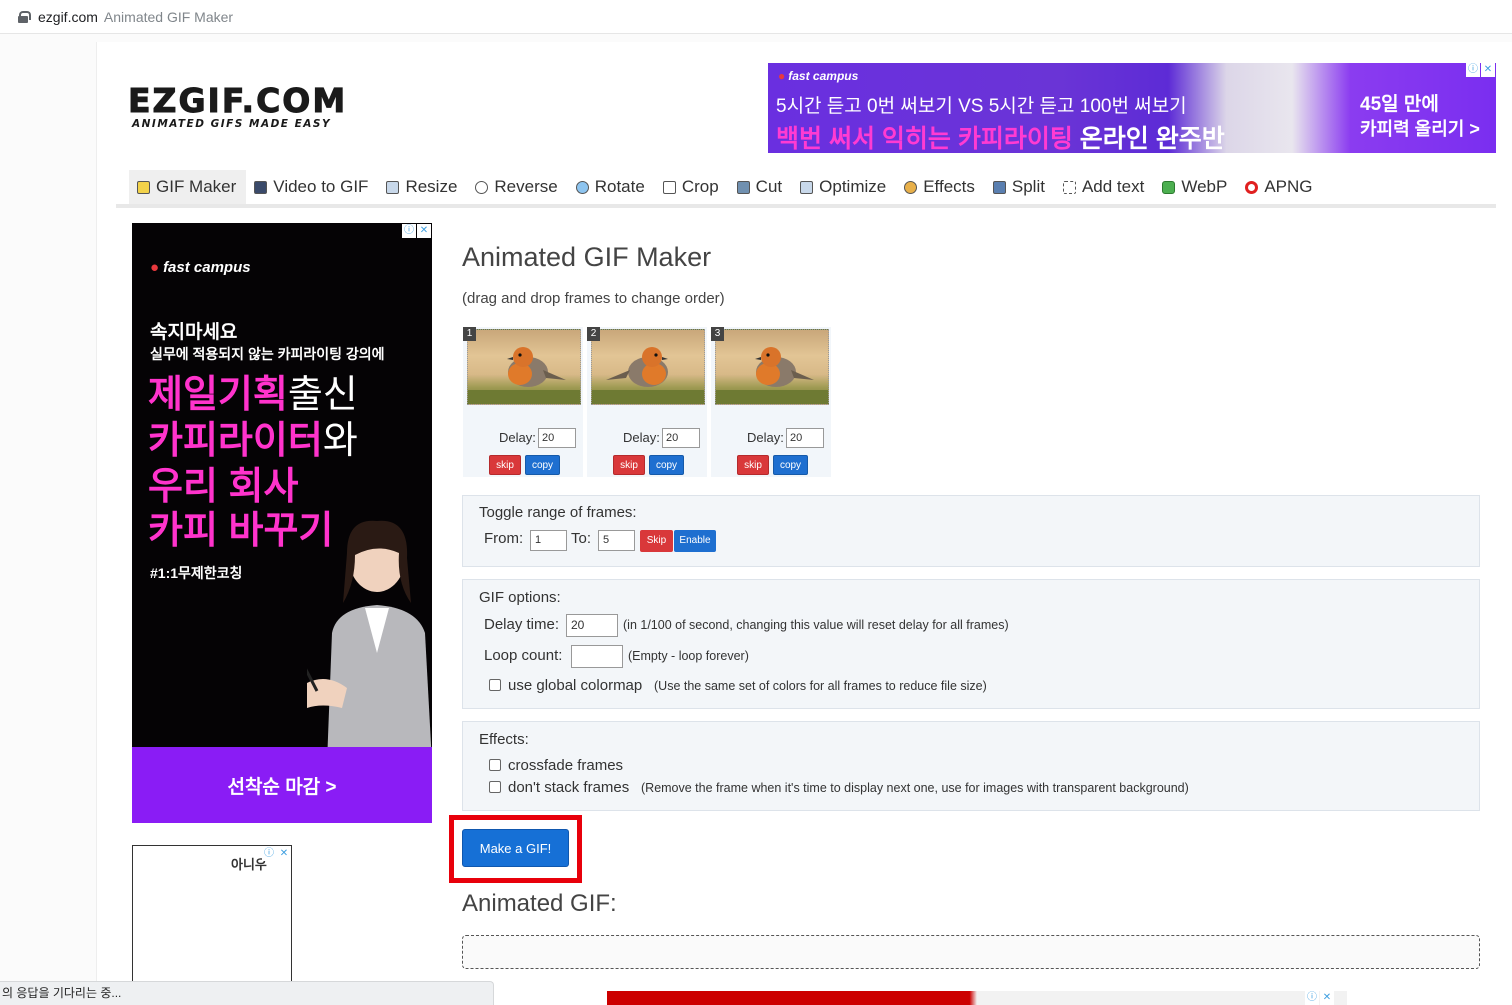  I want to click on ad-line-1: 5시간 듣고 0번 써보기 VS 5시간 듣고 100번 써보기, so click(981, 106).